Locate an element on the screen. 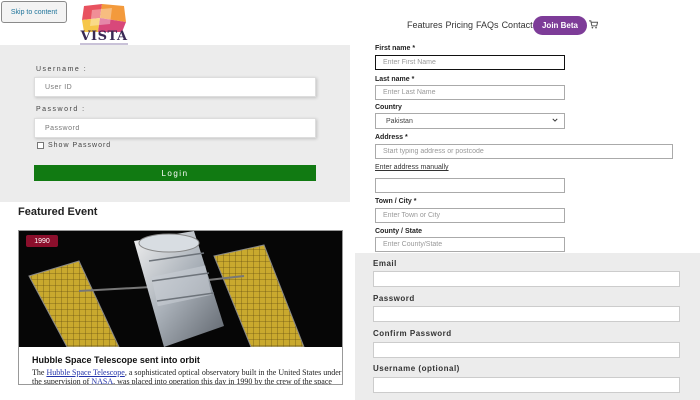 The height and width of the screenshot is (400, 700). address-input is located at coordinates (524, 151).